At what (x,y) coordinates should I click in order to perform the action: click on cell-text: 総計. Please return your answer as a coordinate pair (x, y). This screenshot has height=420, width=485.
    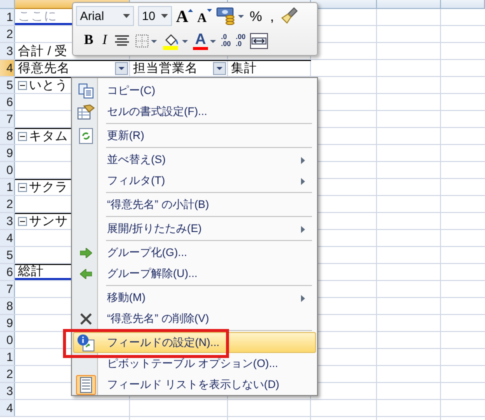
    Looking at the image, I should click on (31, 271).